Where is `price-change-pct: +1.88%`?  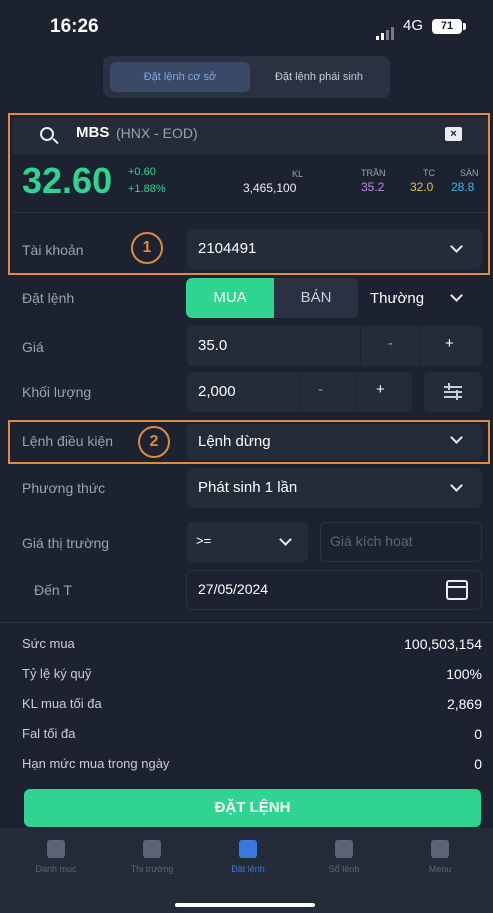 price-change-pct: +1.88% is located at coordinates (147, 189).